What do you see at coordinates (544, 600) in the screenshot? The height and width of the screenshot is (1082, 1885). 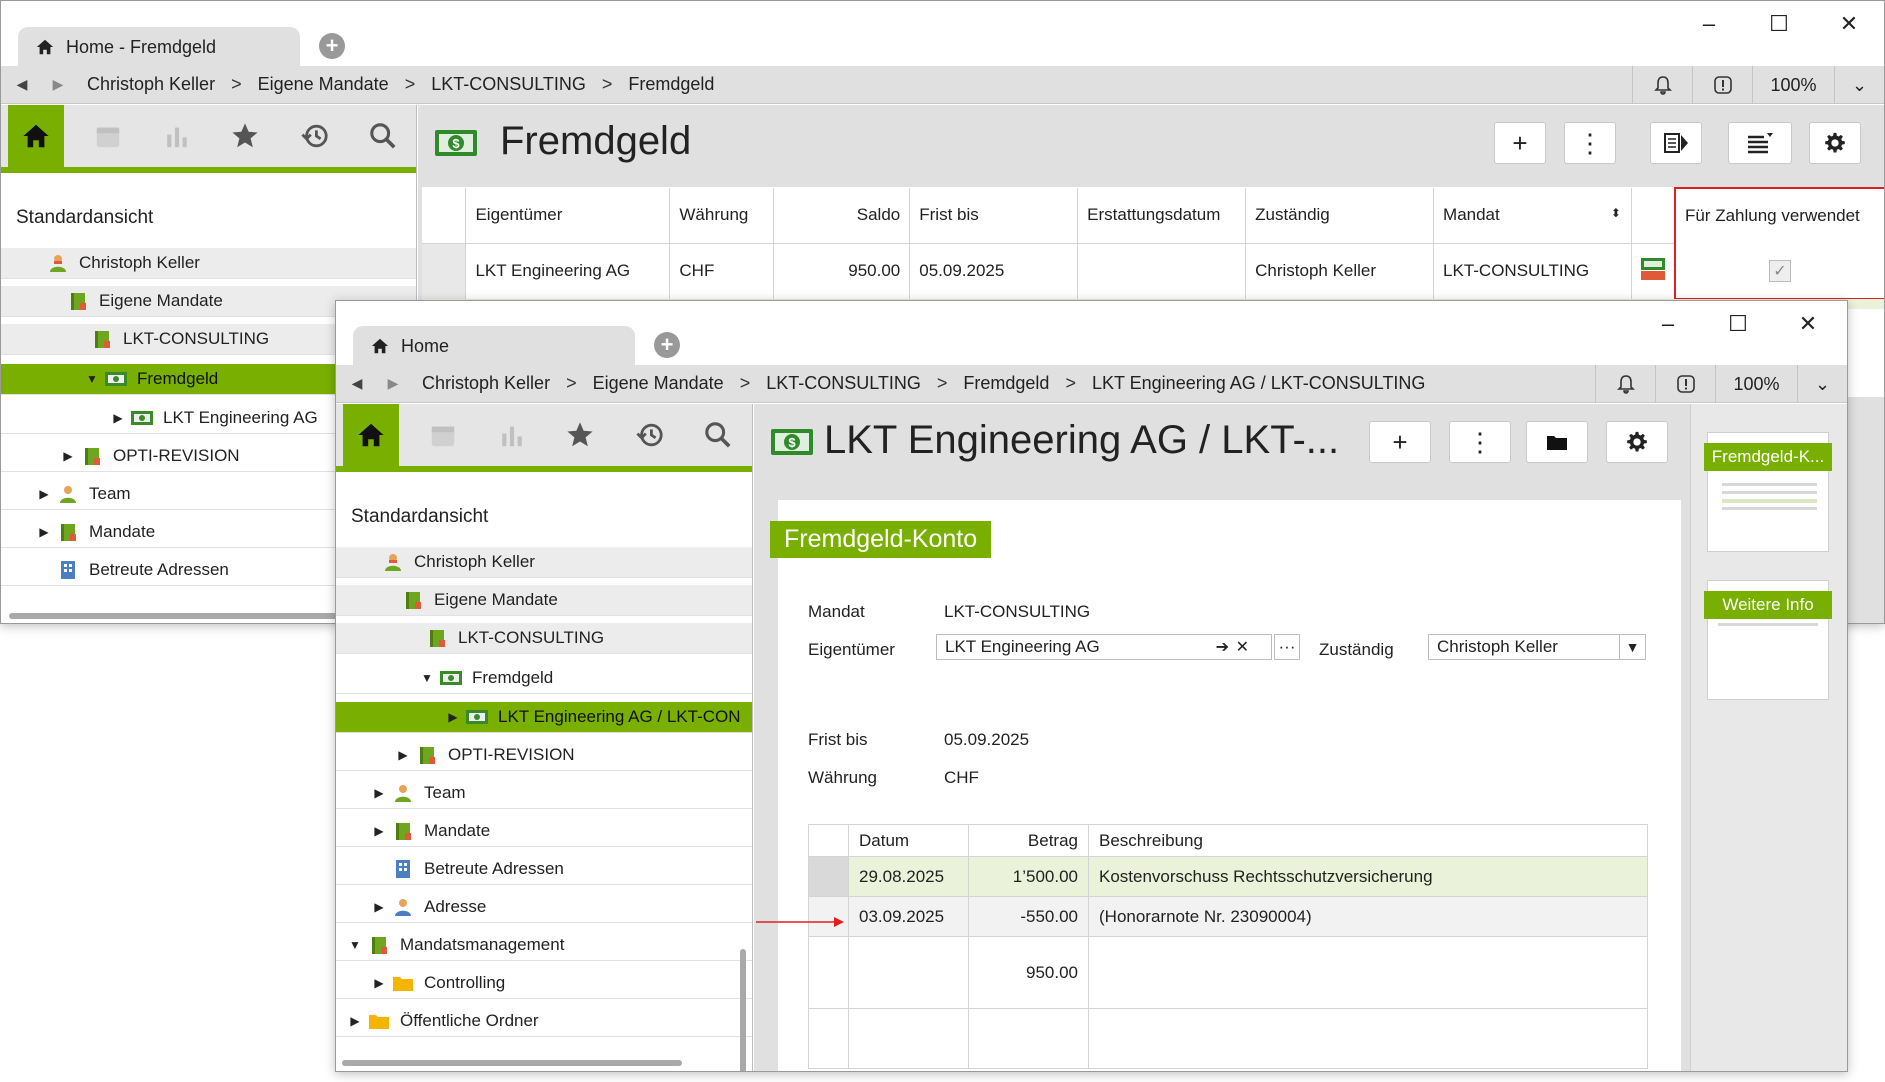 I see `tree-item-eigene-mandate: Eigene Mandate` at bounding box center [544, 600].